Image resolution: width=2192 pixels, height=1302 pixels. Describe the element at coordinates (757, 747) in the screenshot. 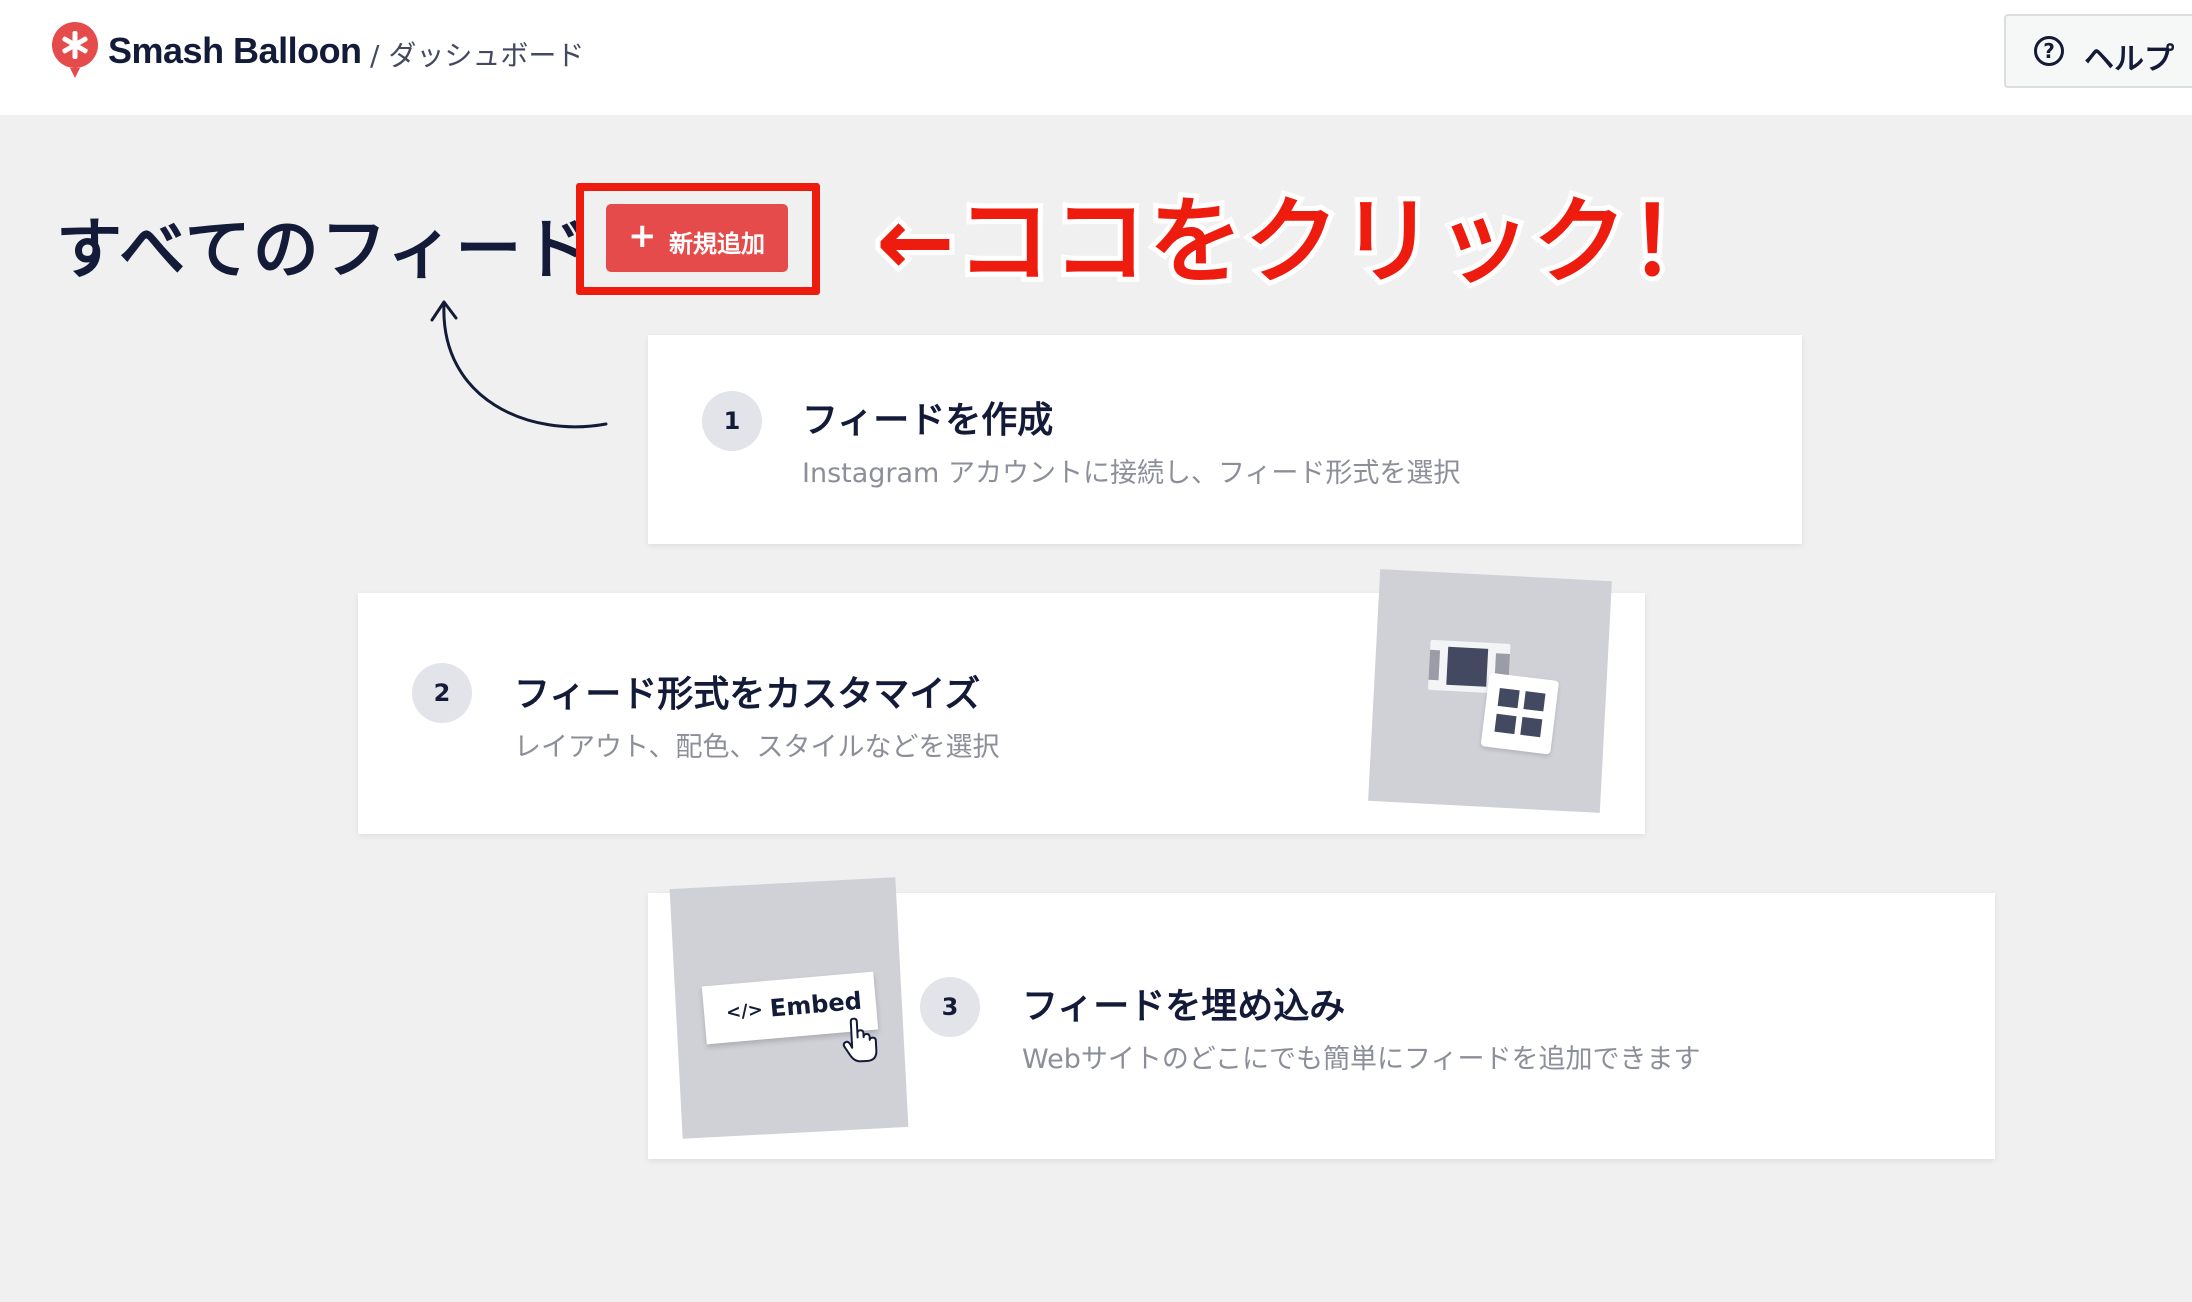

I see `step-description: レイアウト、配色、スタイルなどを選択` at that location.